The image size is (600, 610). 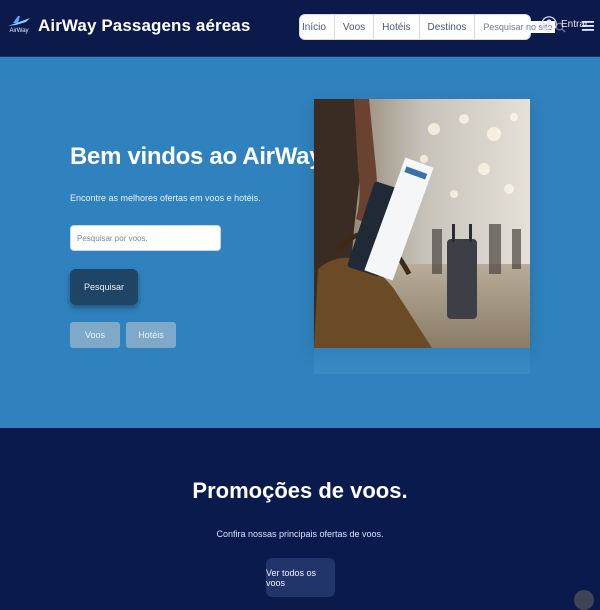 What do you see at coordinates (588, 26) in the screenshot?
I see `hamburger-menu-icon` at bounding box center [588, 26].